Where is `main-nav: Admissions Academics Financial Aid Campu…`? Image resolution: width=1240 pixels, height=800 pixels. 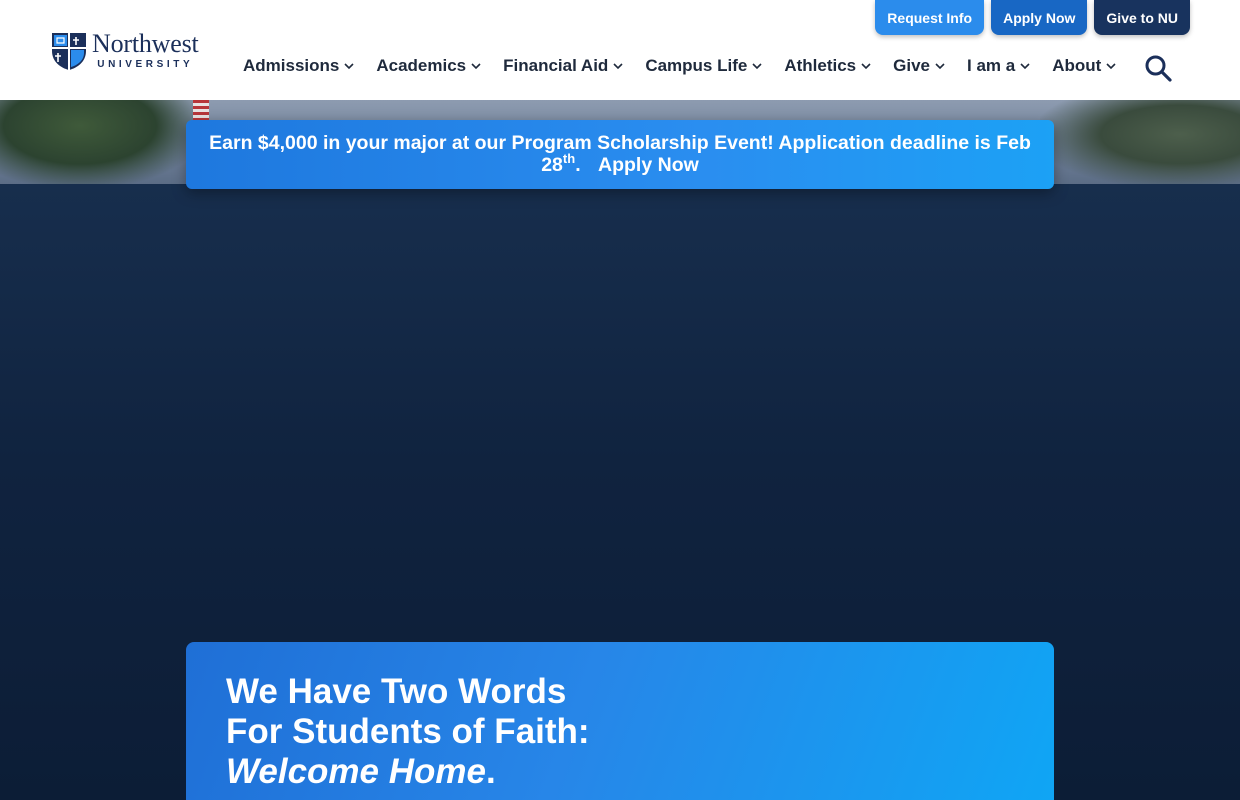 main-nav: Admissions Academics Financial Aid Campu… is located at coordinates (690, 66).